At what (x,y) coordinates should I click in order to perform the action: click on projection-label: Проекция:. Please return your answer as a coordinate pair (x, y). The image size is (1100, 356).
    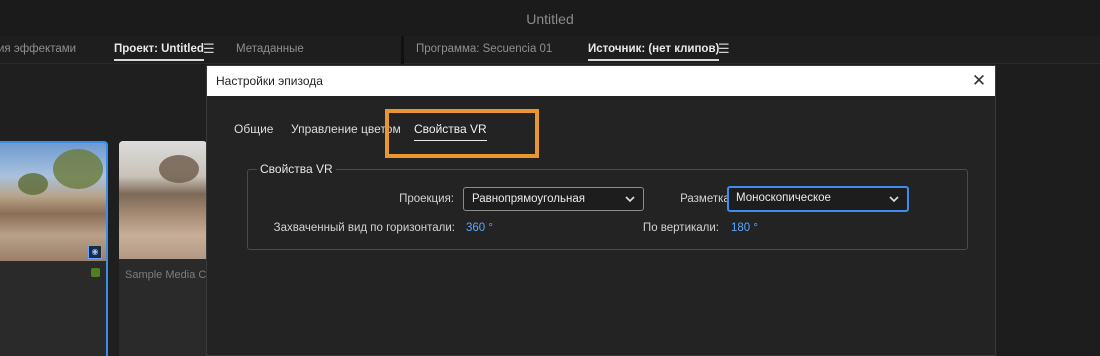
    Looking at the image, I should click on (426, 199).